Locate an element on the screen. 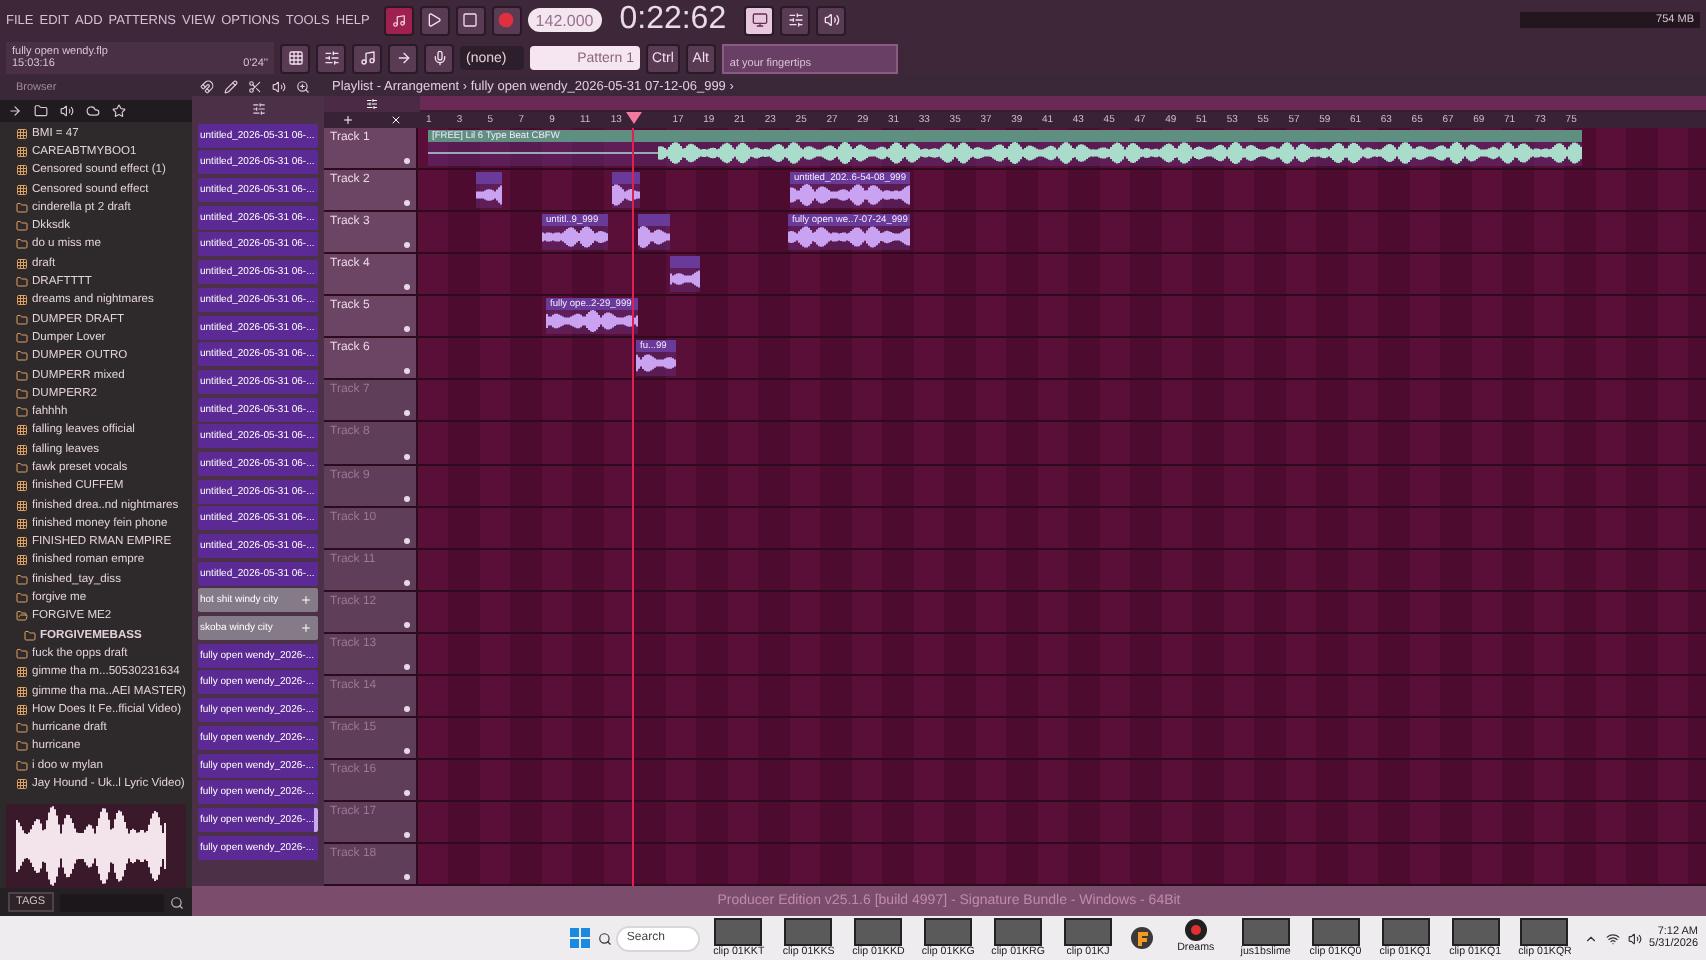 The width and height of the screenshot is (1706, 960). windows-logo-icon is located at coordinates (580, 938).